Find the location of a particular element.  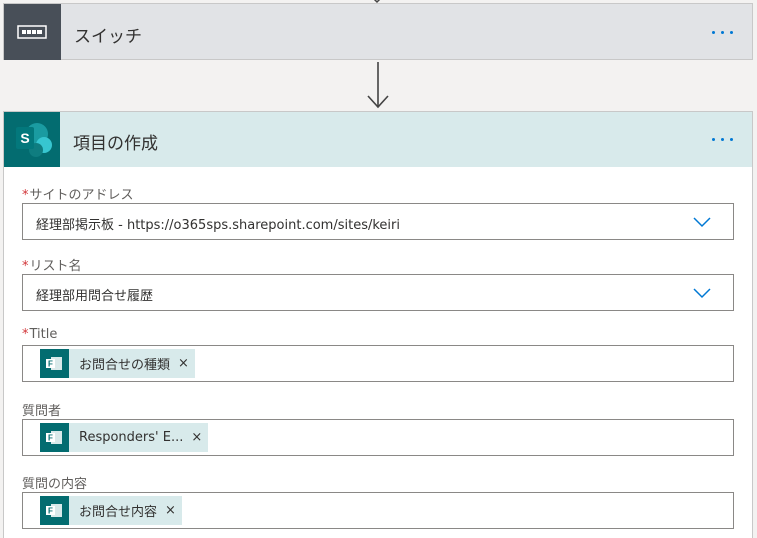

switch-more-button is located at coordinates (728, 33).